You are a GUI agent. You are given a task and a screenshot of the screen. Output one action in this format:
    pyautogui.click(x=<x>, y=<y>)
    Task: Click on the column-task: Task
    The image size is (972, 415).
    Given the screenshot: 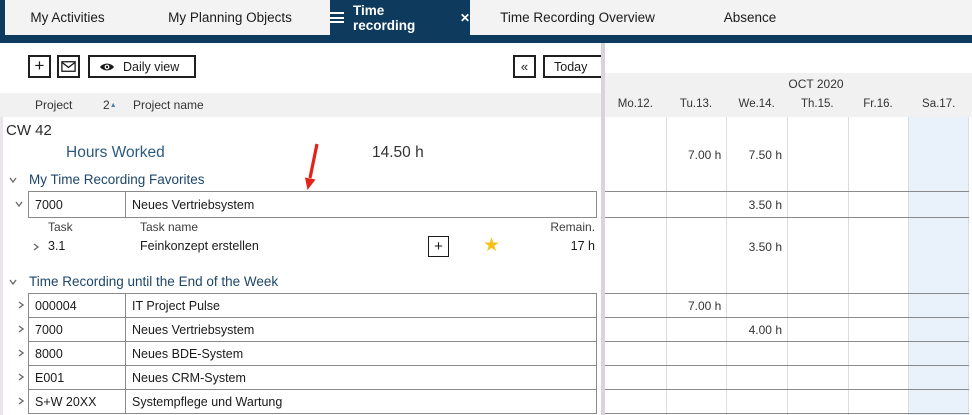 What is the action you would take?
    pyautogui.click(x=60, y=227)
    